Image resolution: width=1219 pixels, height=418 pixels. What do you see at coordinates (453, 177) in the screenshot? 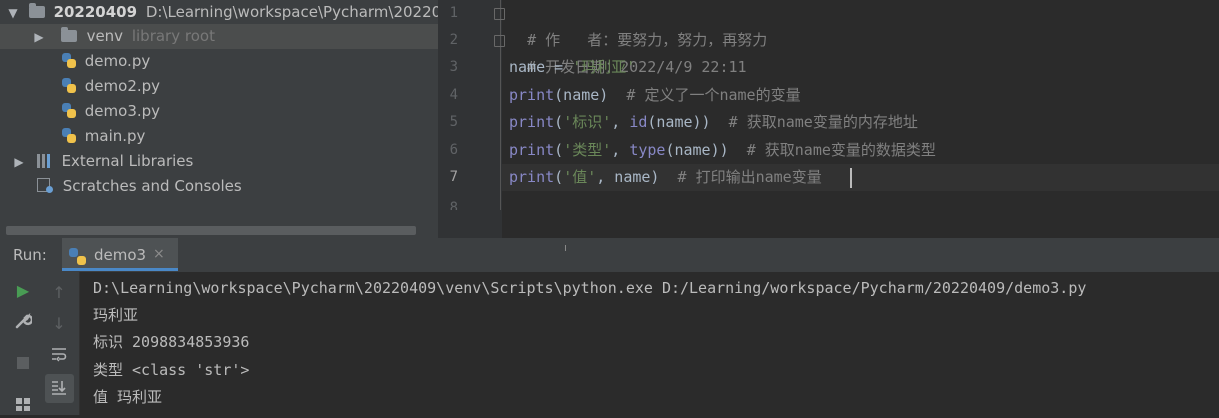
I see `line-number-current: 7` at bounding box center [453, 177].